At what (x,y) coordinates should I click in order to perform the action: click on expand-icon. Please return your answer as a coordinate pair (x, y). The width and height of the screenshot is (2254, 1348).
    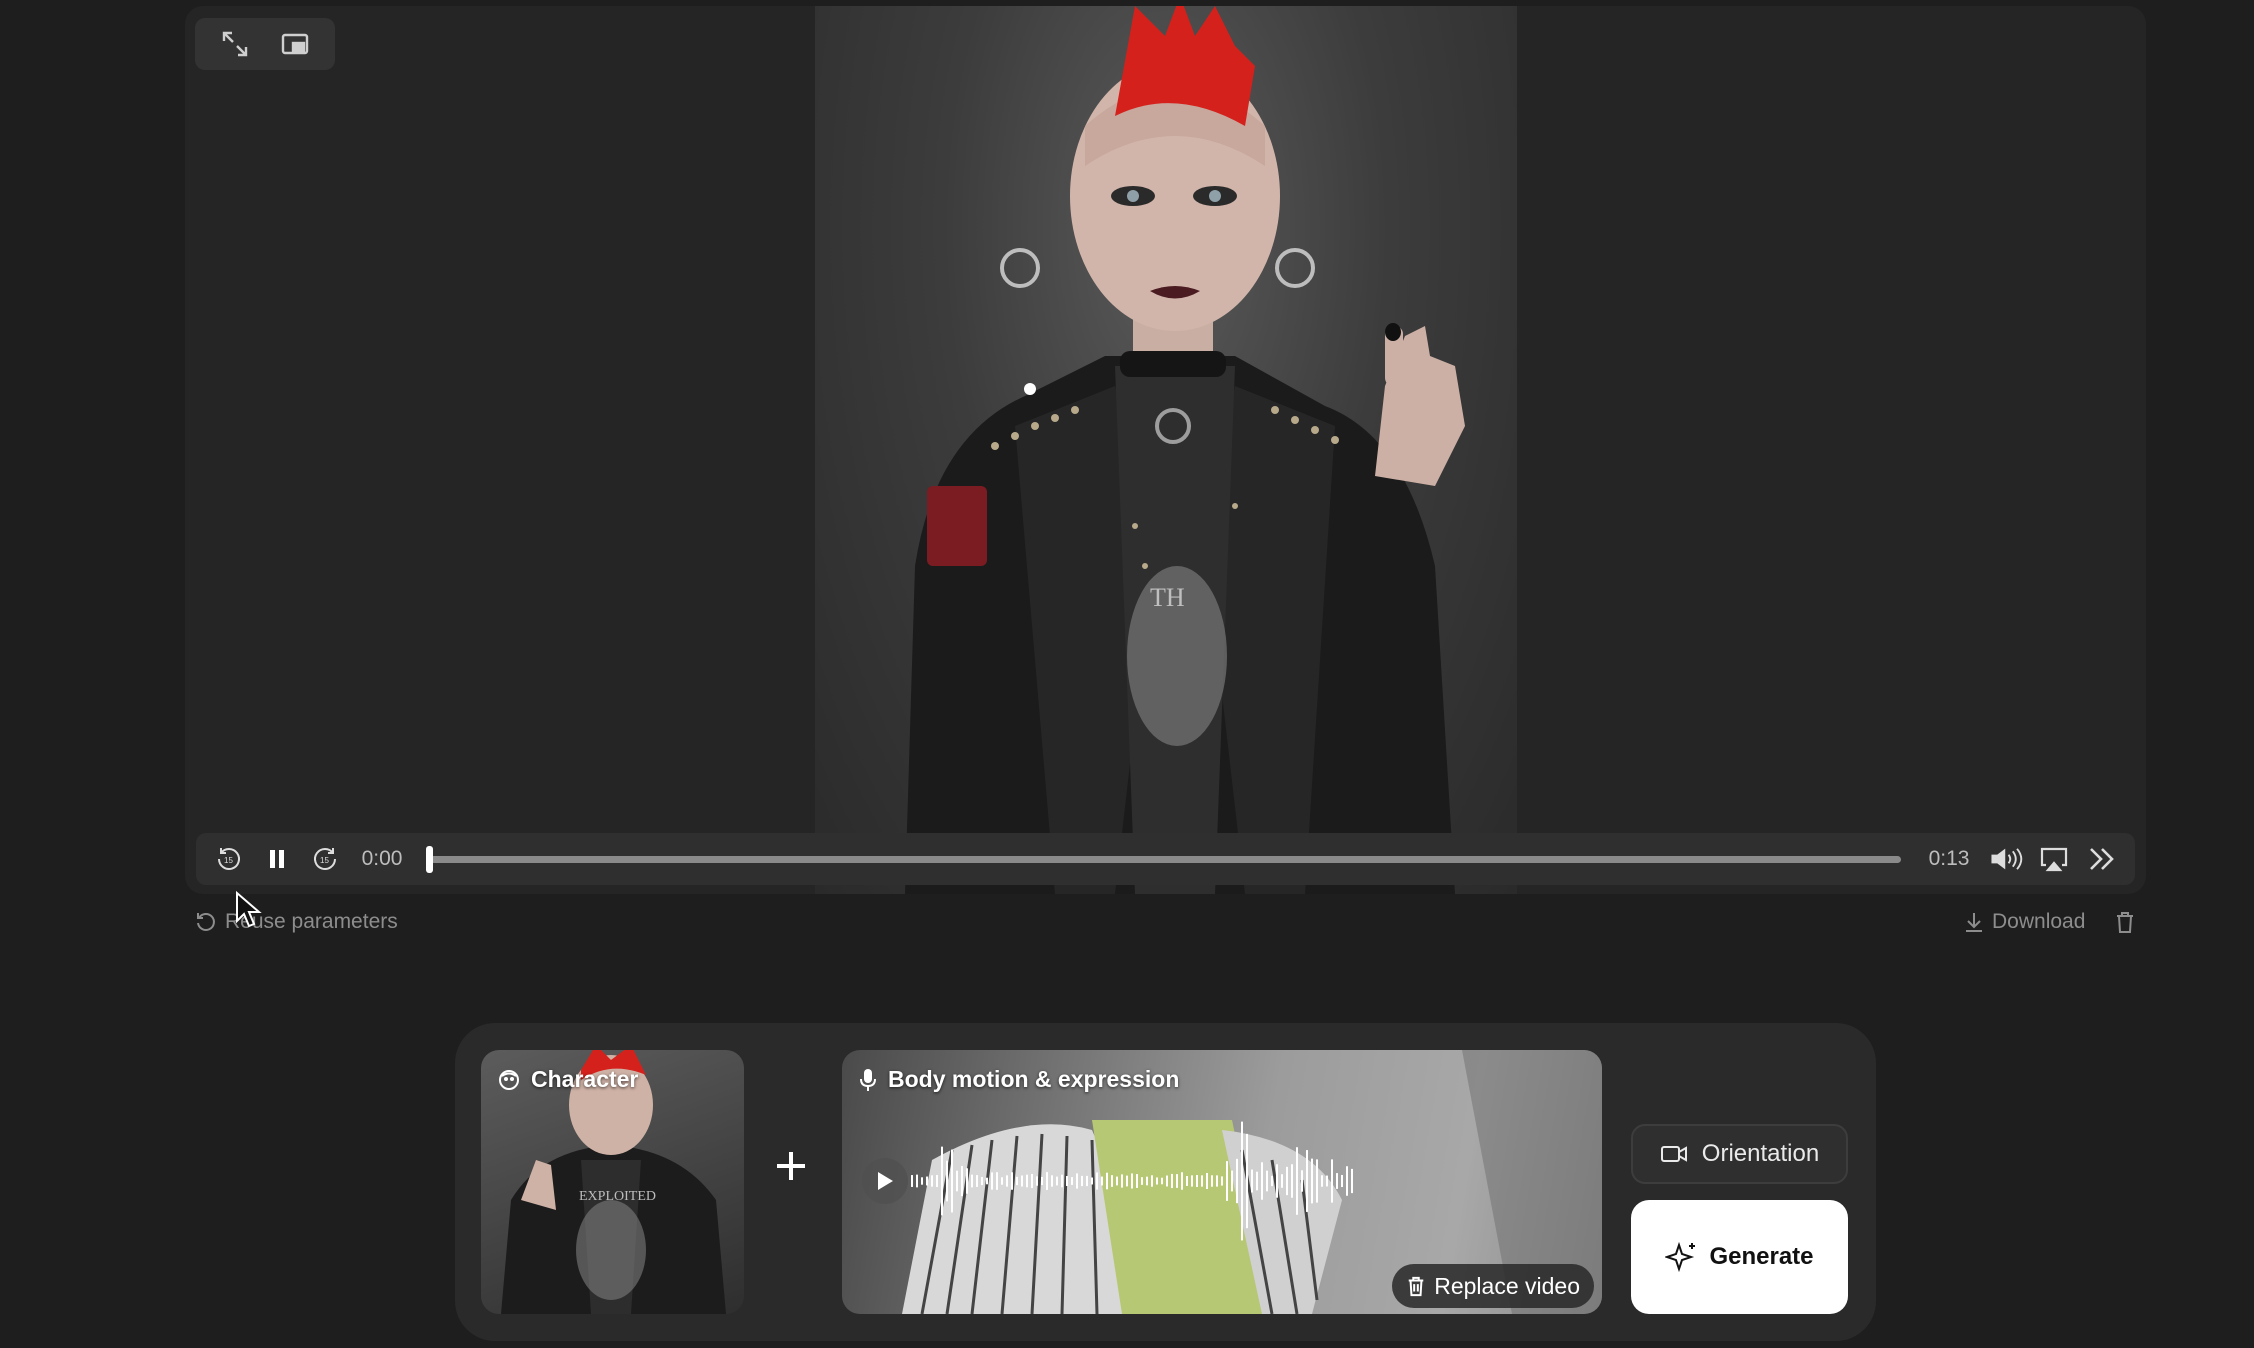
    Looking at the image, I should click on (235, 44).